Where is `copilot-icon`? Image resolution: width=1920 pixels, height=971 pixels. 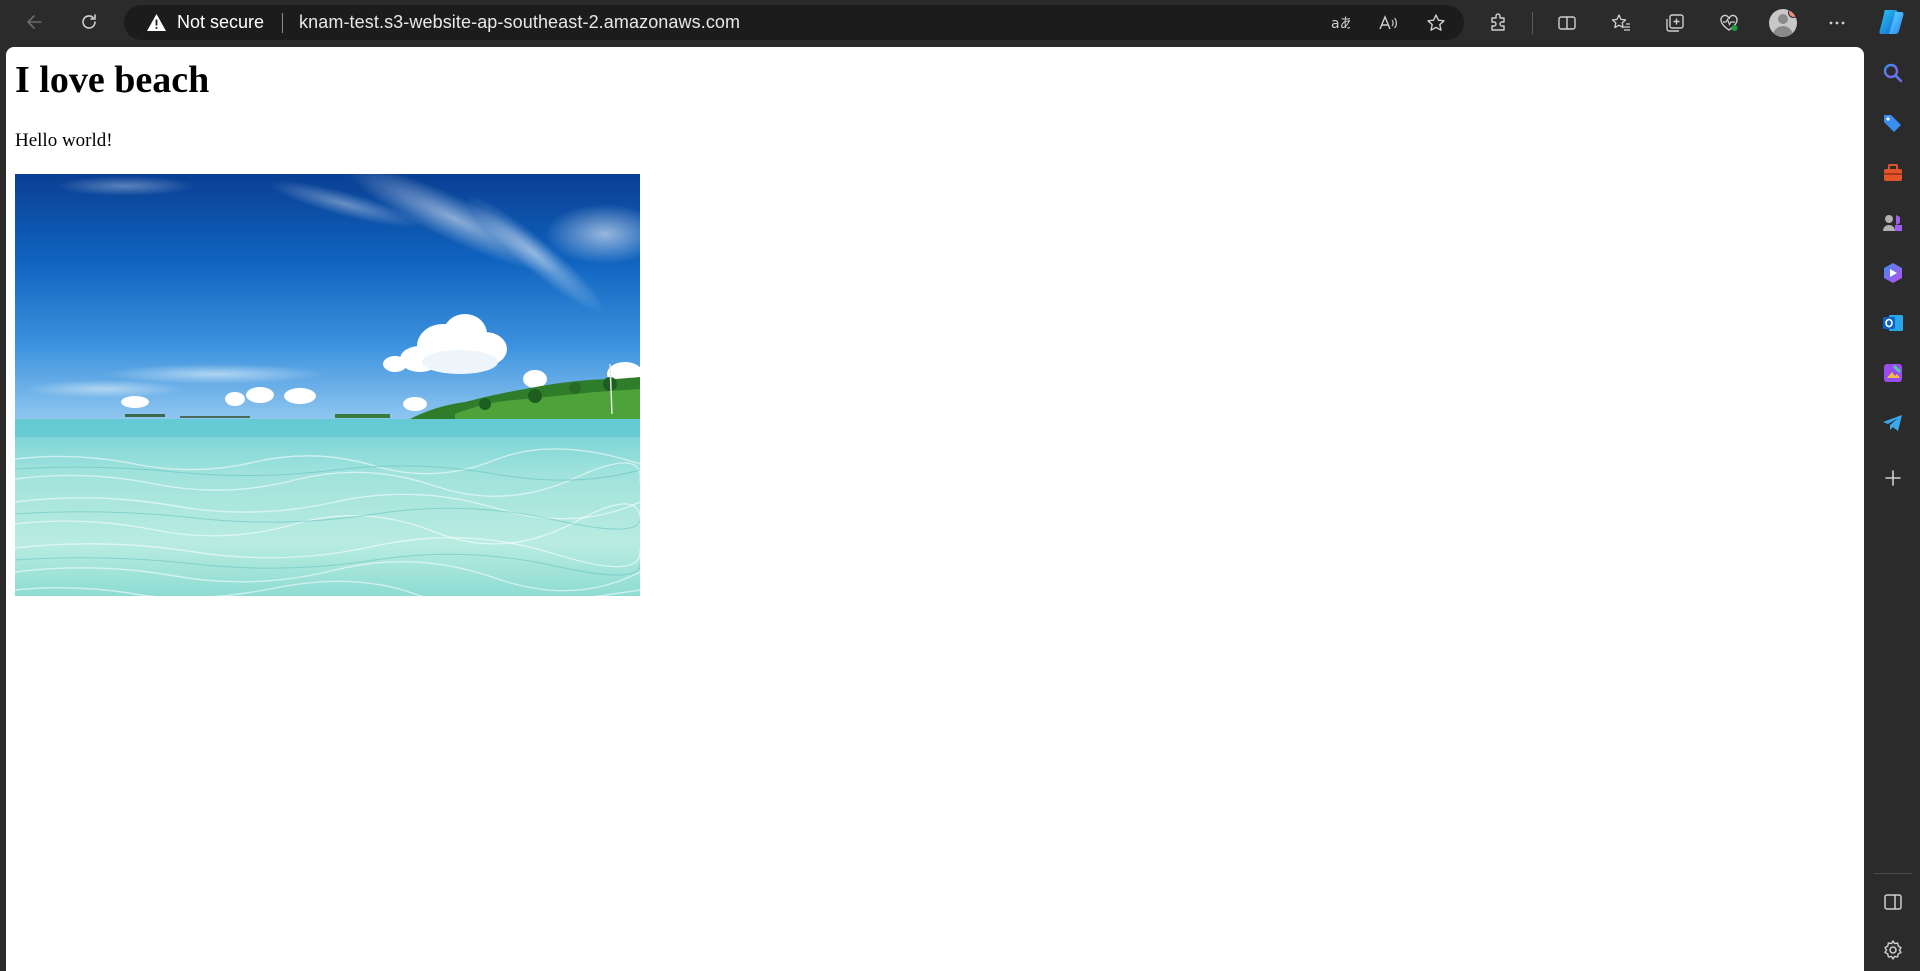
copilot-icon is located at coordinates (1891, 22).